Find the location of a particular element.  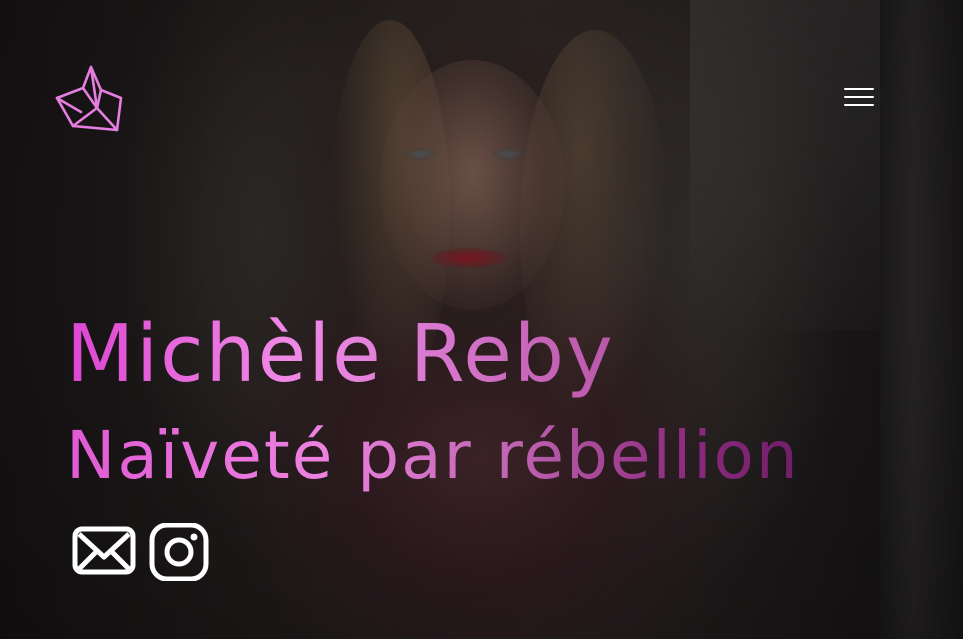

tagline: Naïveté par rébellion is located at coordinates (433, 456).